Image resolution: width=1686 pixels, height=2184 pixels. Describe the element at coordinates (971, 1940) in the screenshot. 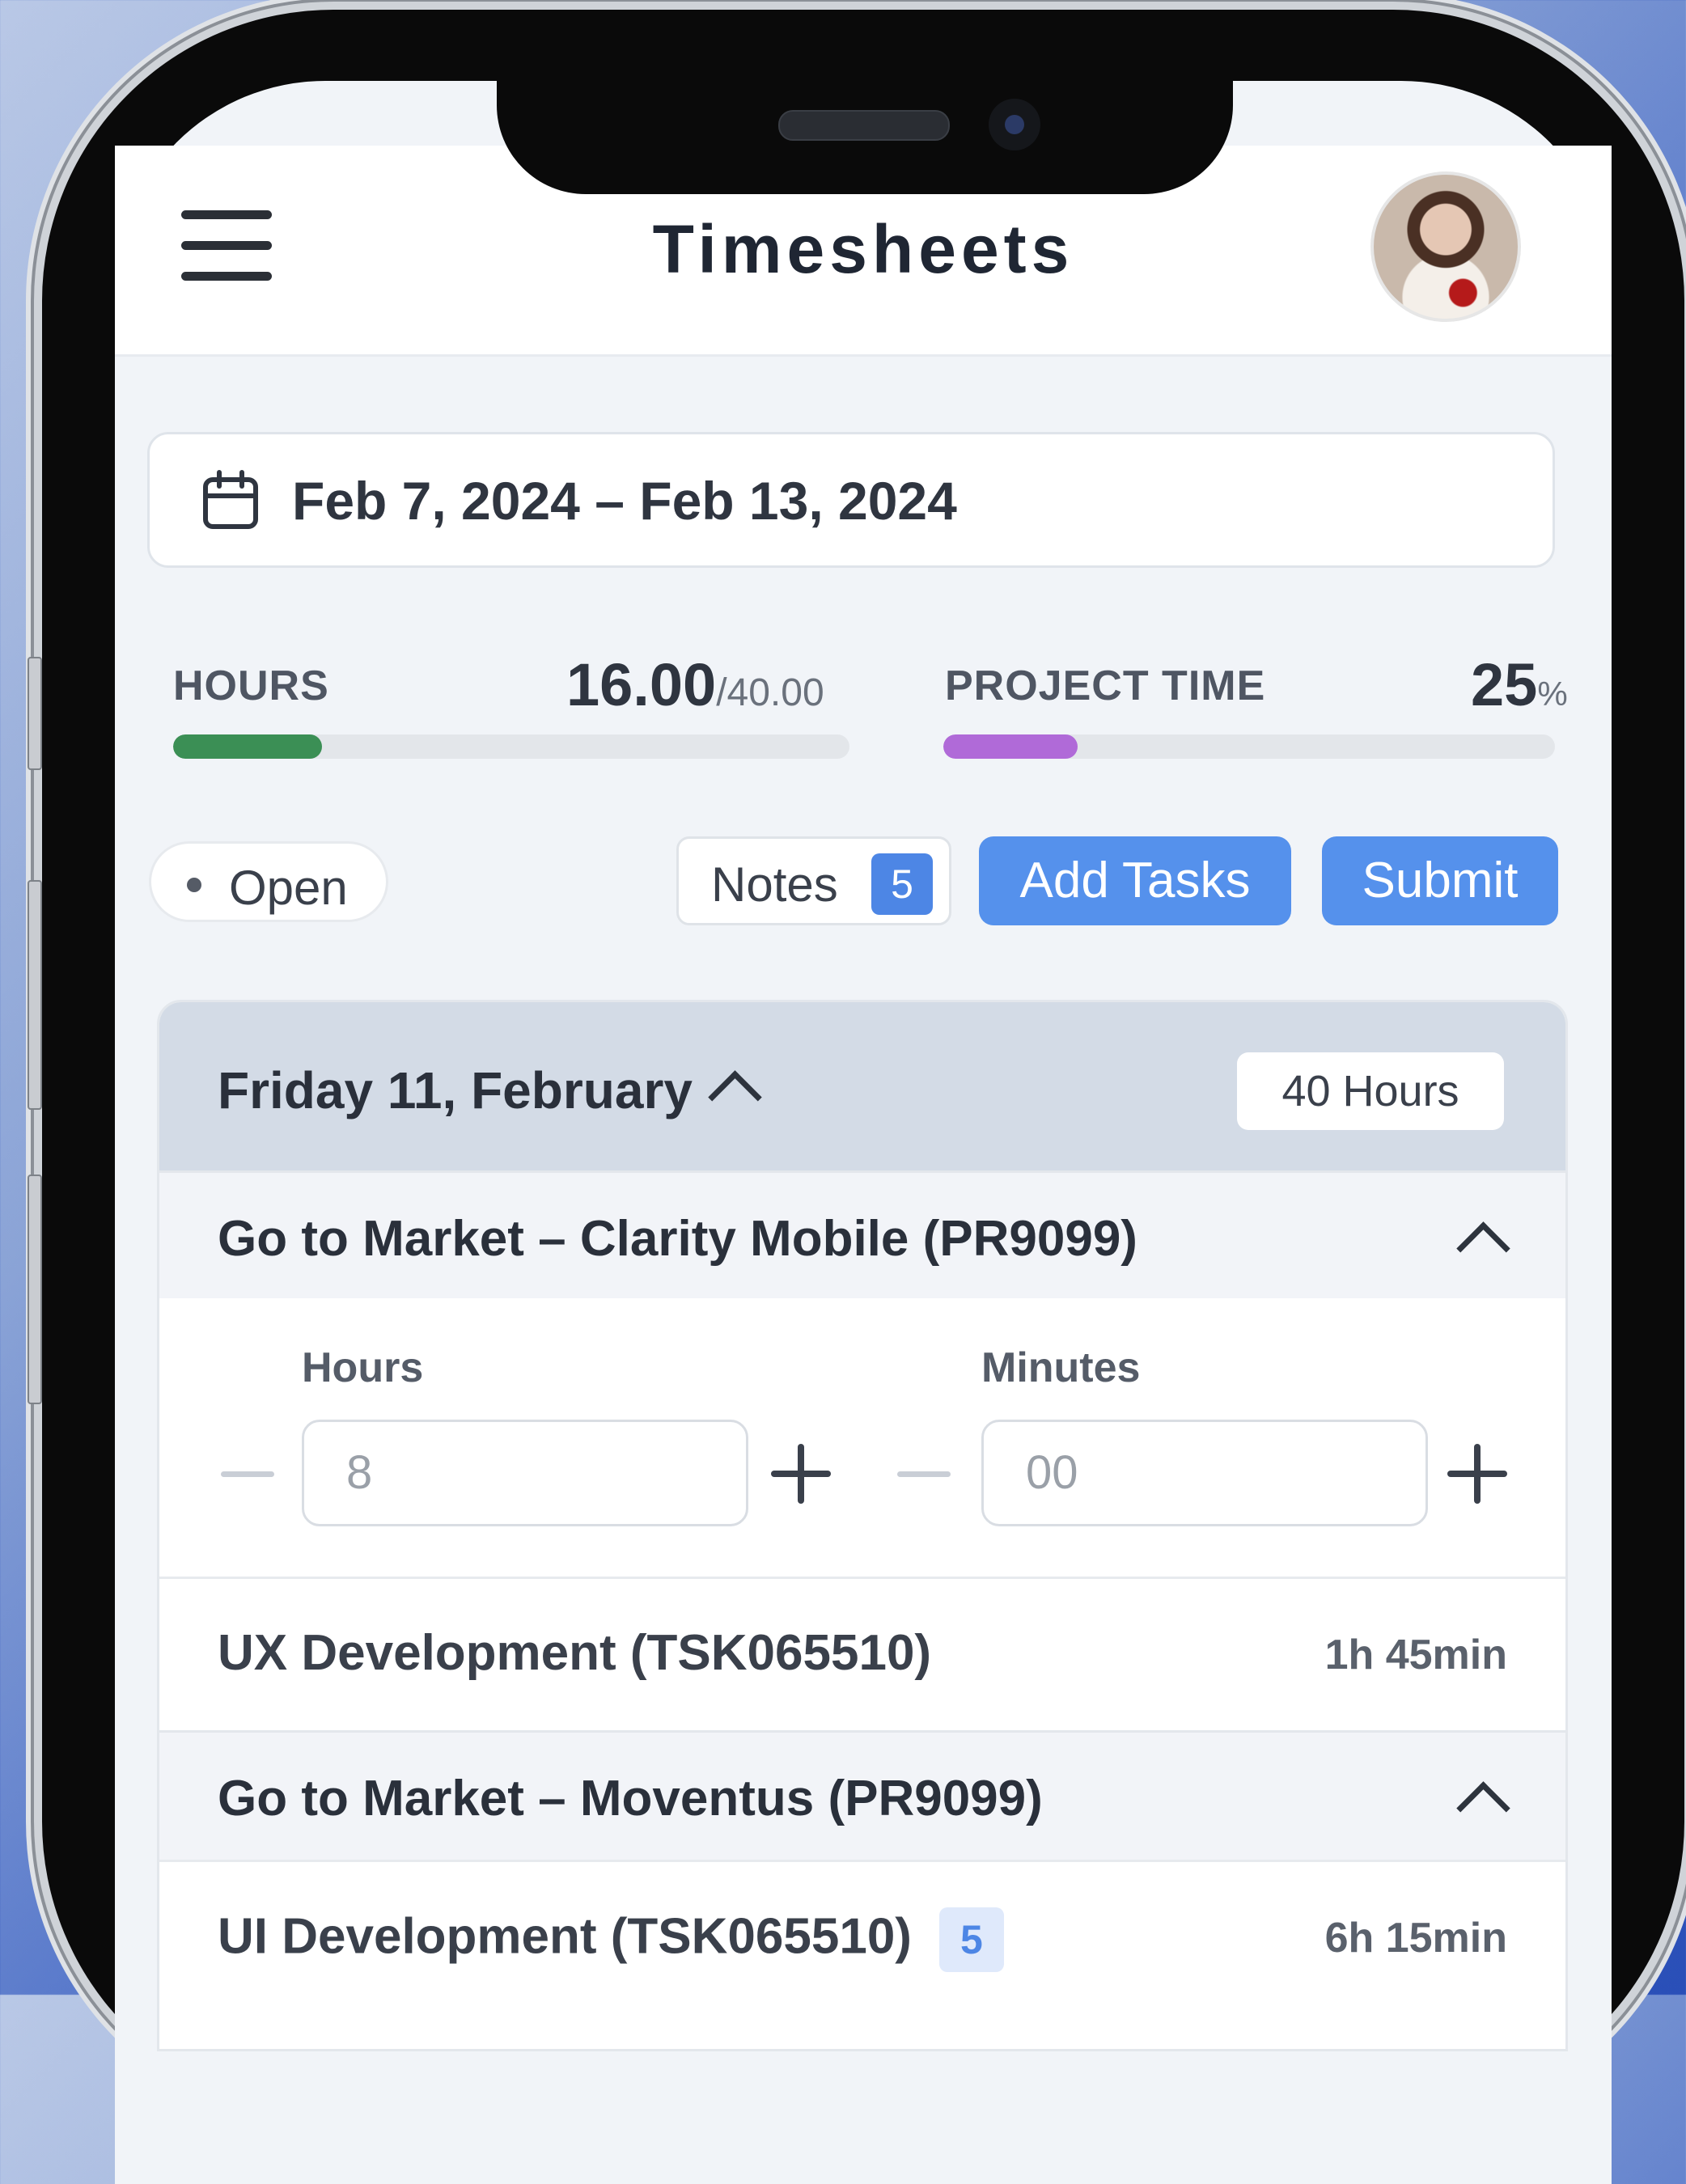

I see `task-notes-badge: 5` at that location.